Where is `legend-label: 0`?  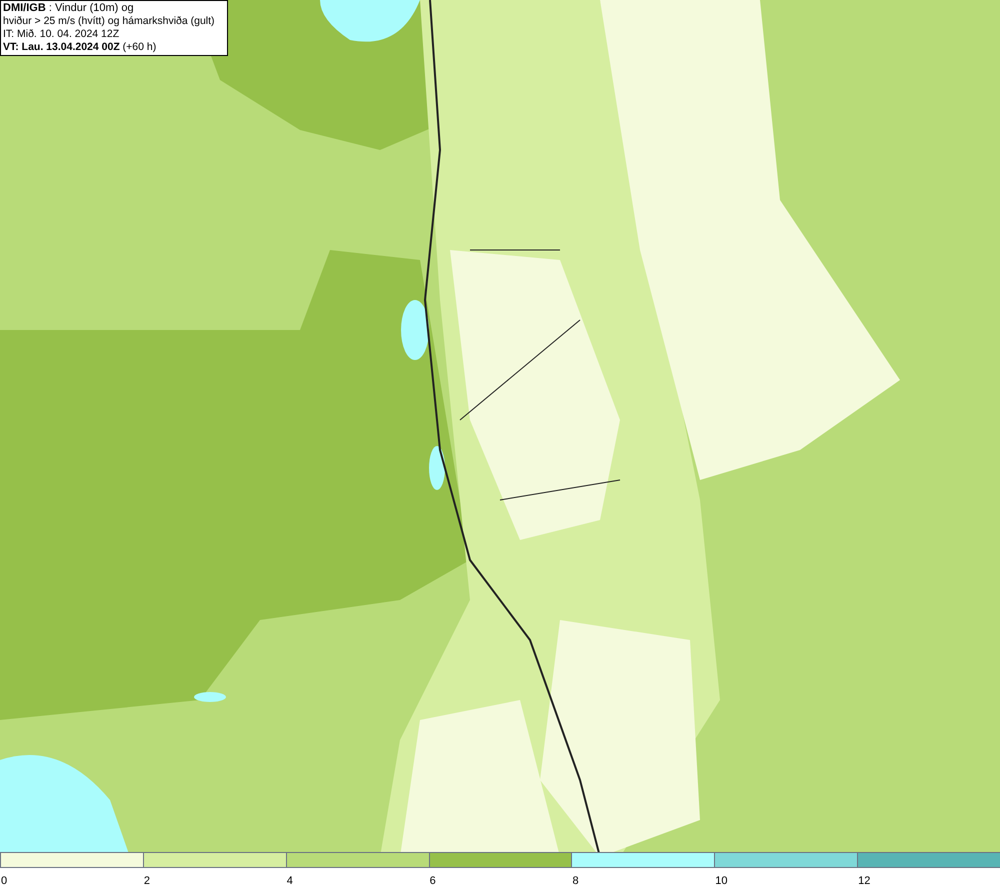 legend-label: 0 is located at coordinates (4, 881).